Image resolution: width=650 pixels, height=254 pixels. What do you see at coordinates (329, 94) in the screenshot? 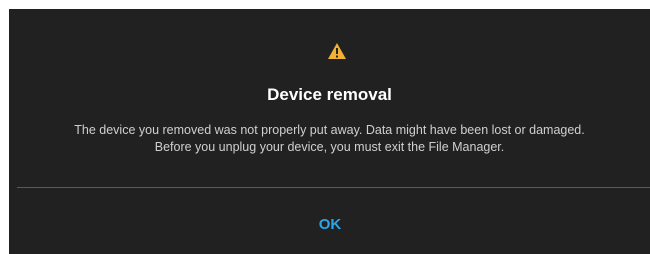
I see `dialog-title: Device removal` at bounding box center [329, 94].